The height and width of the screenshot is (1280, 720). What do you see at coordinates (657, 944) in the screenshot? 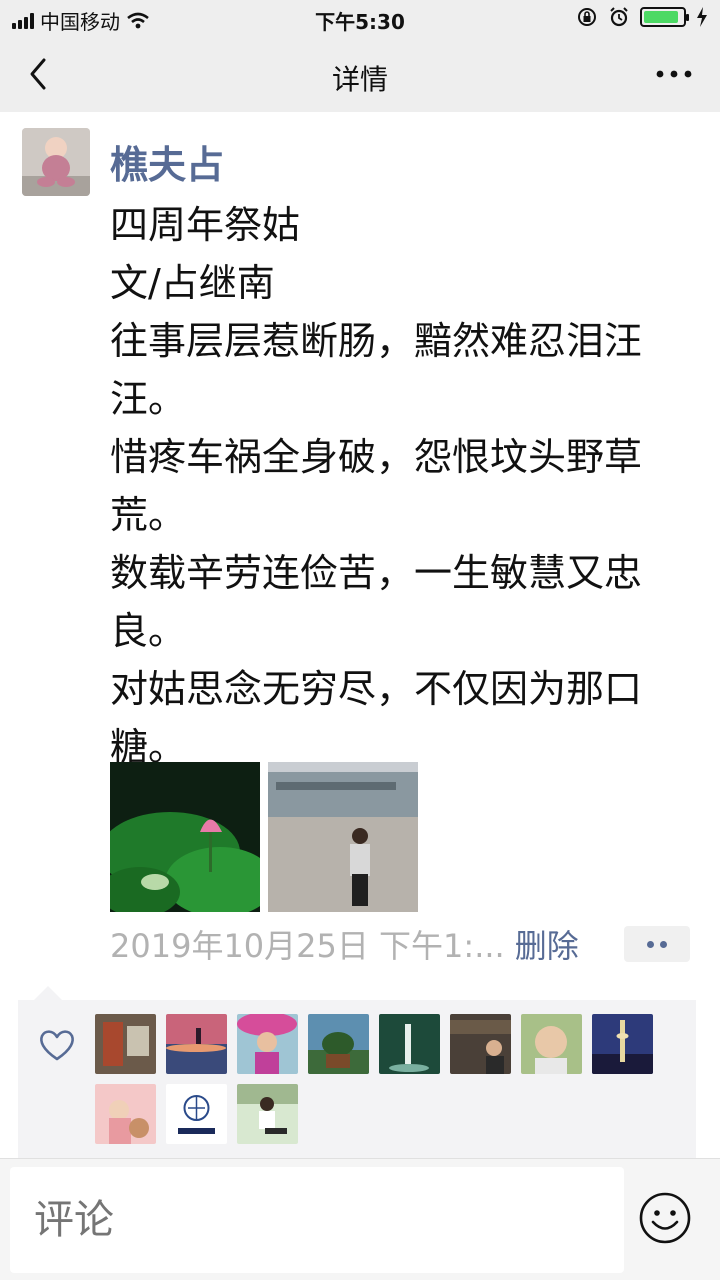
I see `actions-button` at bounding box center [657, 944].